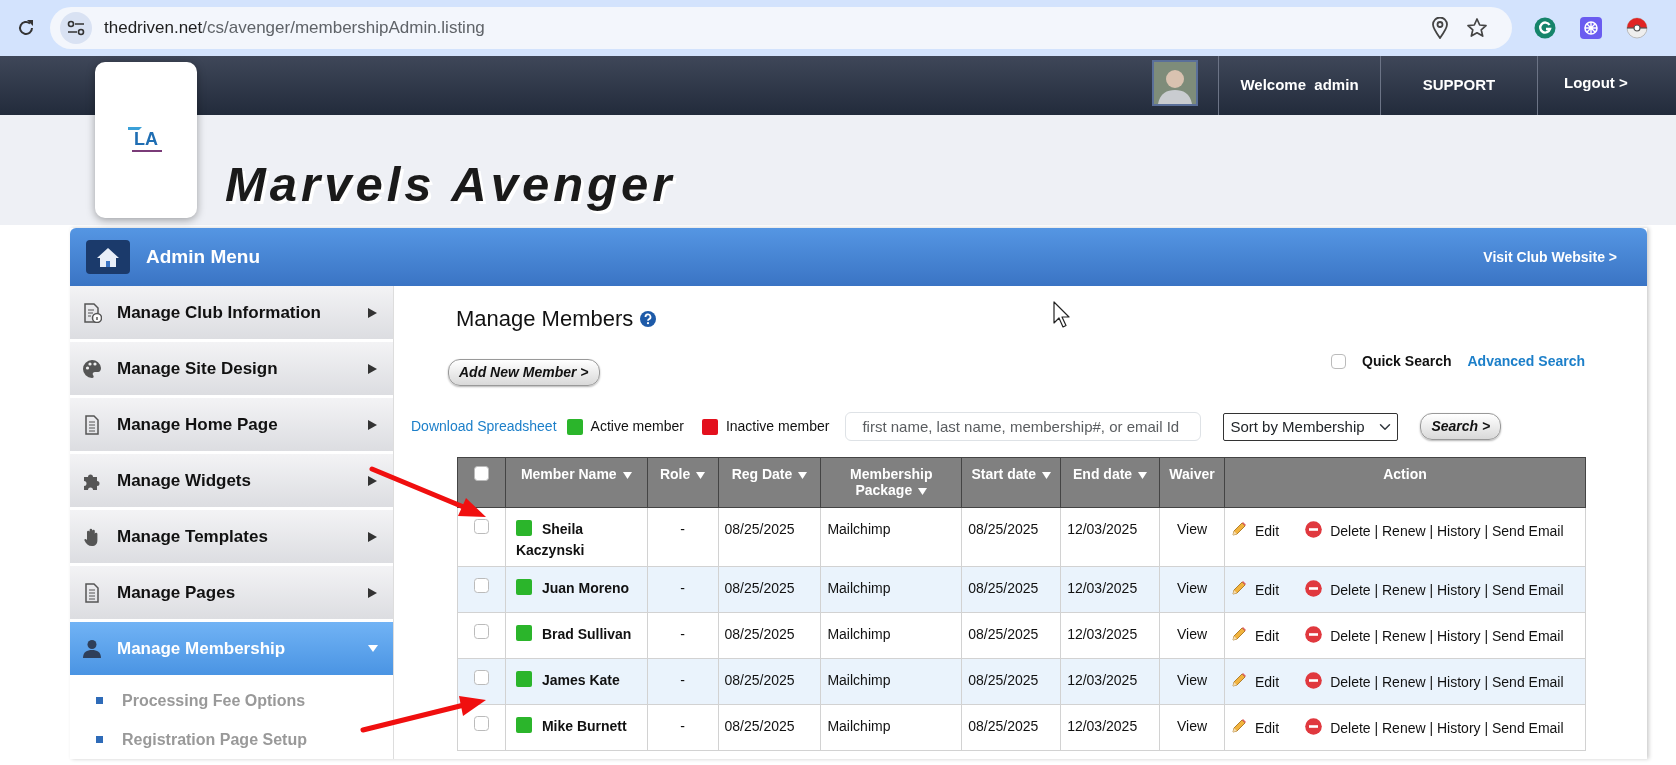 This screenshot has width=1676, height=765. Describe the element at coordinates (231, 368) in the screenshot. I see `sidebar-item: Manage Site Design` at that location.